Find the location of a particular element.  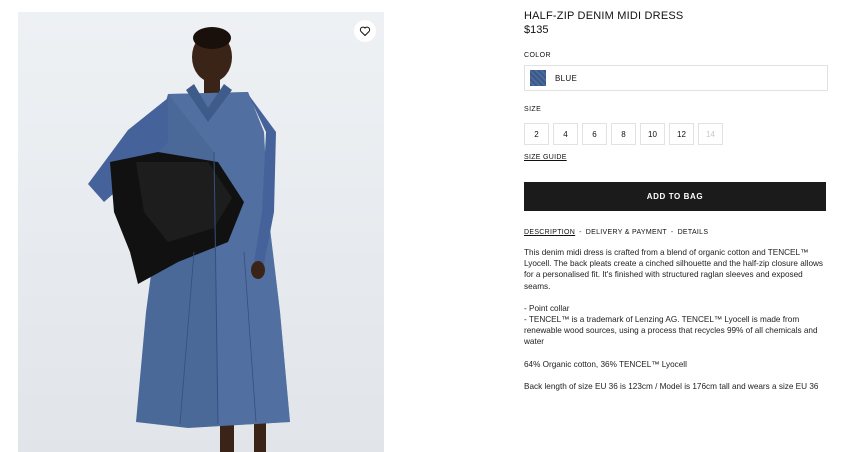

wishlist-button is located at coordinates (365, 31).